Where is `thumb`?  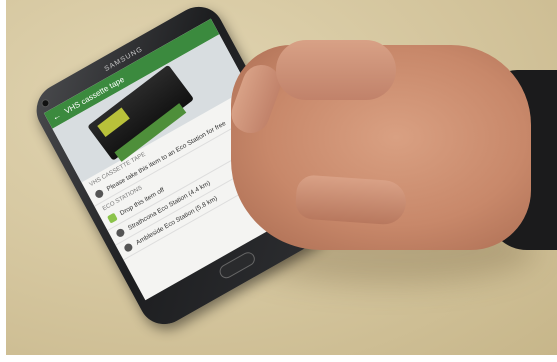 thumb is located at coordinates (351, 200).